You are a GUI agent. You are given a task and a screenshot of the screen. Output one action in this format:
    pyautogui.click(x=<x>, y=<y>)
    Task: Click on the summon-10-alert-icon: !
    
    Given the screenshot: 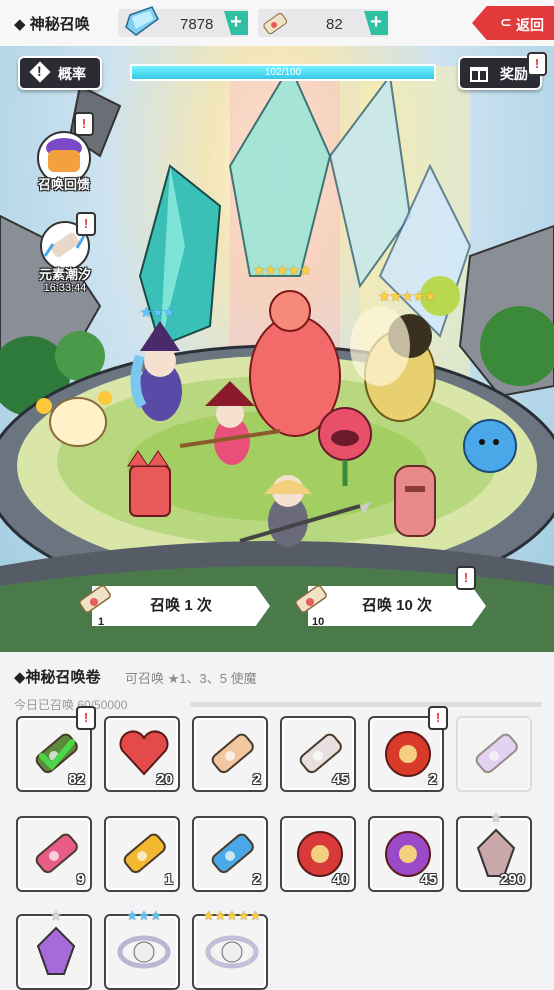 What is the action you would take?
    pyautogui.click(x=466, y=578)
    